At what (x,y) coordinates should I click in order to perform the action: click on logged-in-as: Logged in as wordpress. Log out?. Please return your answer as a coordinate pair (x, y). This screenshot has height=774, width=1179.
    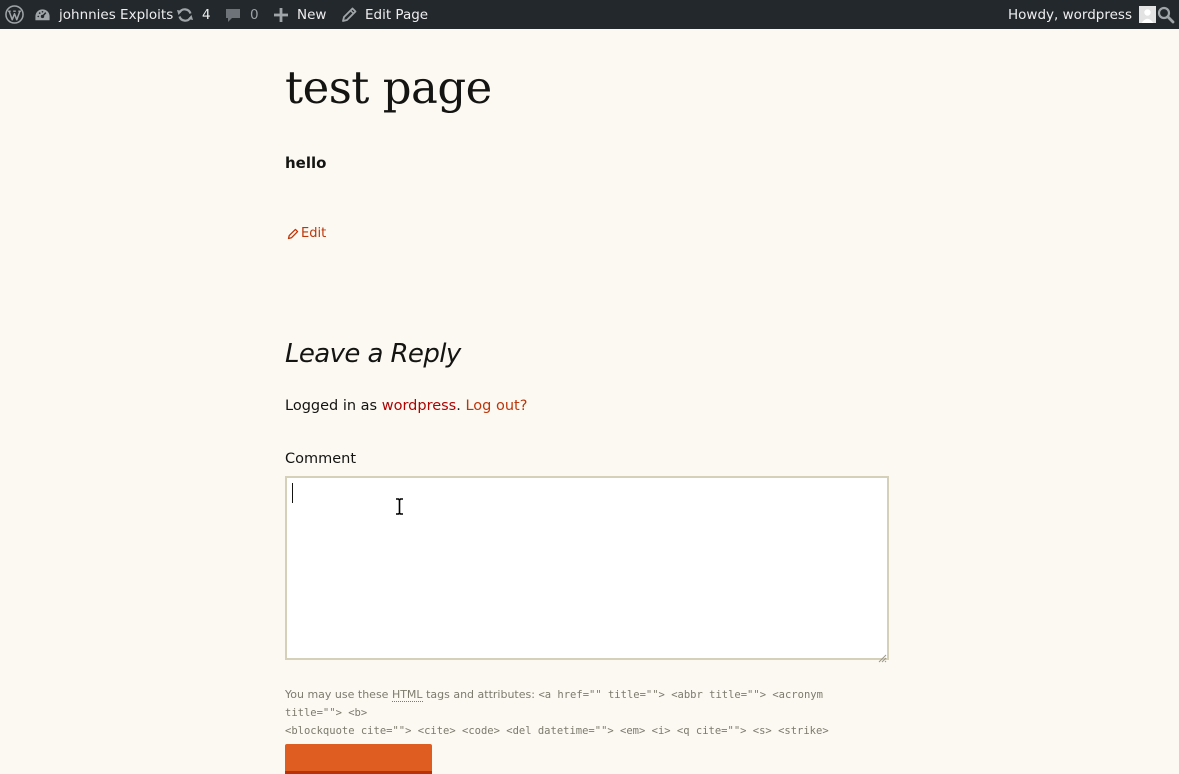
    Looking at the image, I should click on (406, 406).